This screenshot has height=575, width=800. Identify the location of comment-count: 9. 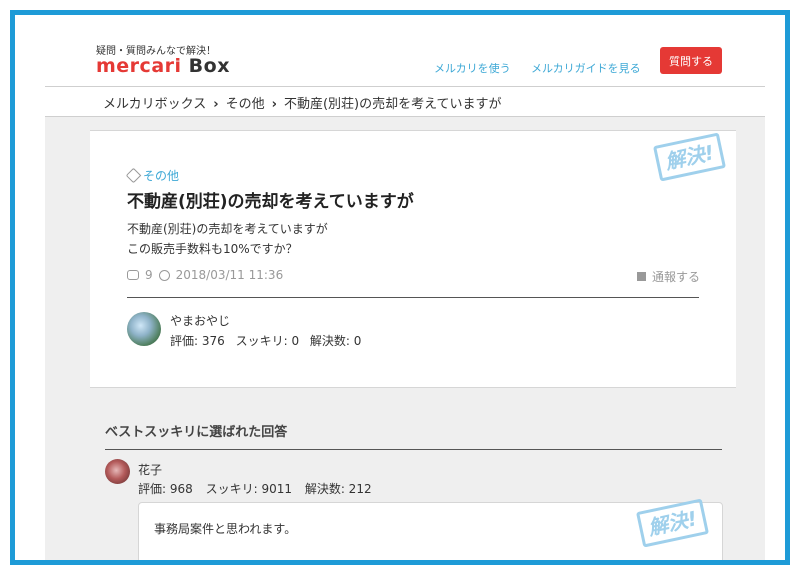
(149, 275).